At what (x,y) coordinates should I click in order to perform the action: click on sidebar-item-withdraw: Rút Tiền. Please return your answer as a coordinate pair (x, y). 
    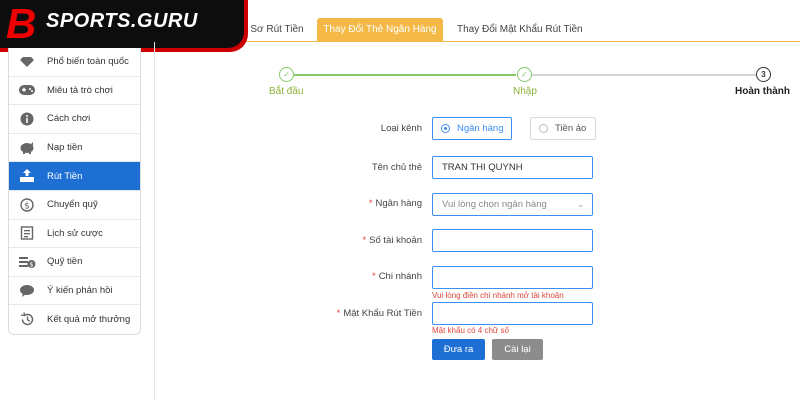
    Looking at the image, I should click on (74, 176).